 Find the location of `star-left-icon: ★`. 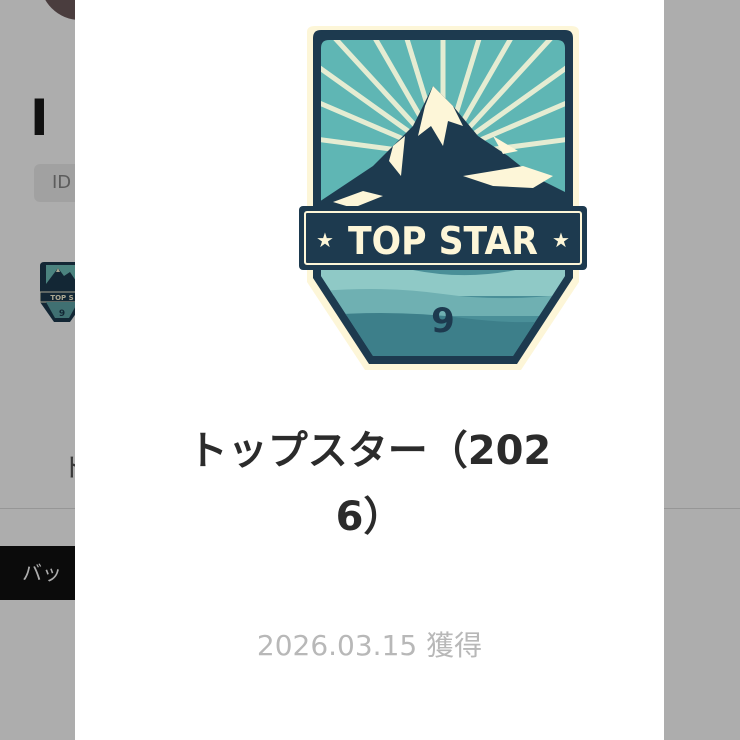

star-left-icon: ★ is located at coordinates (325, 240).